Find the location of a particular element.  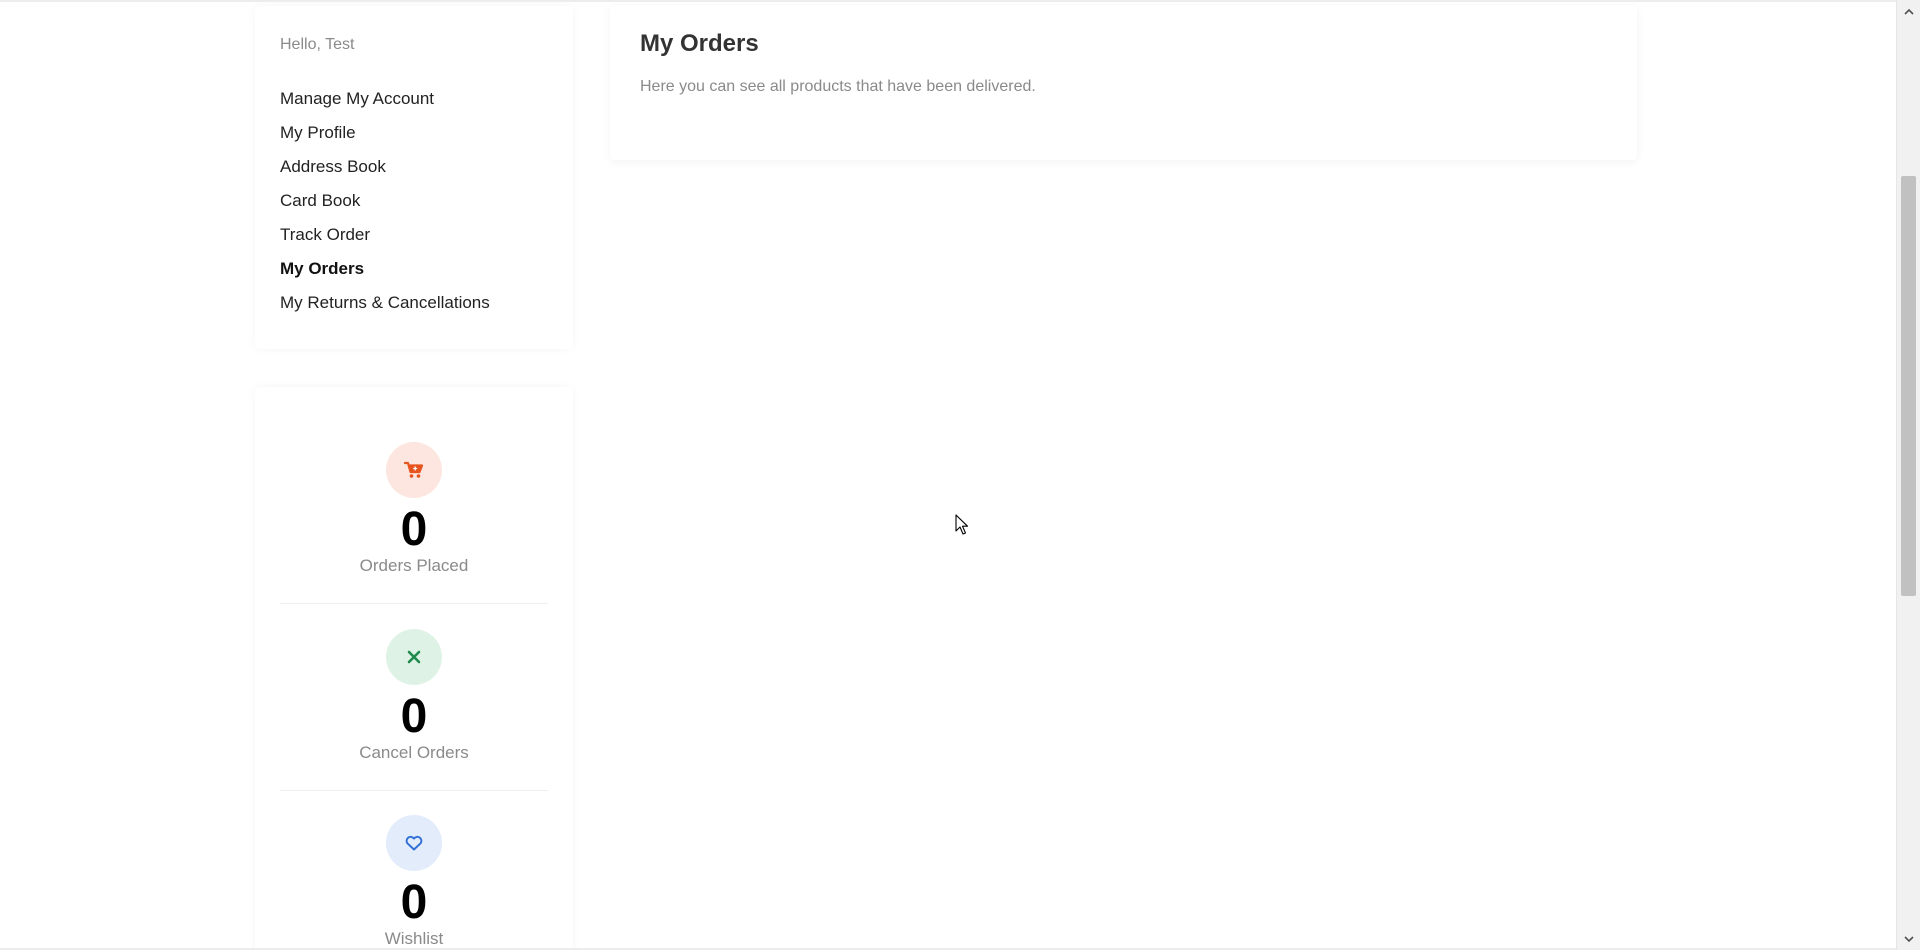

stat-wishlist: 0 Wishlist is located at coordinates (414, 882).